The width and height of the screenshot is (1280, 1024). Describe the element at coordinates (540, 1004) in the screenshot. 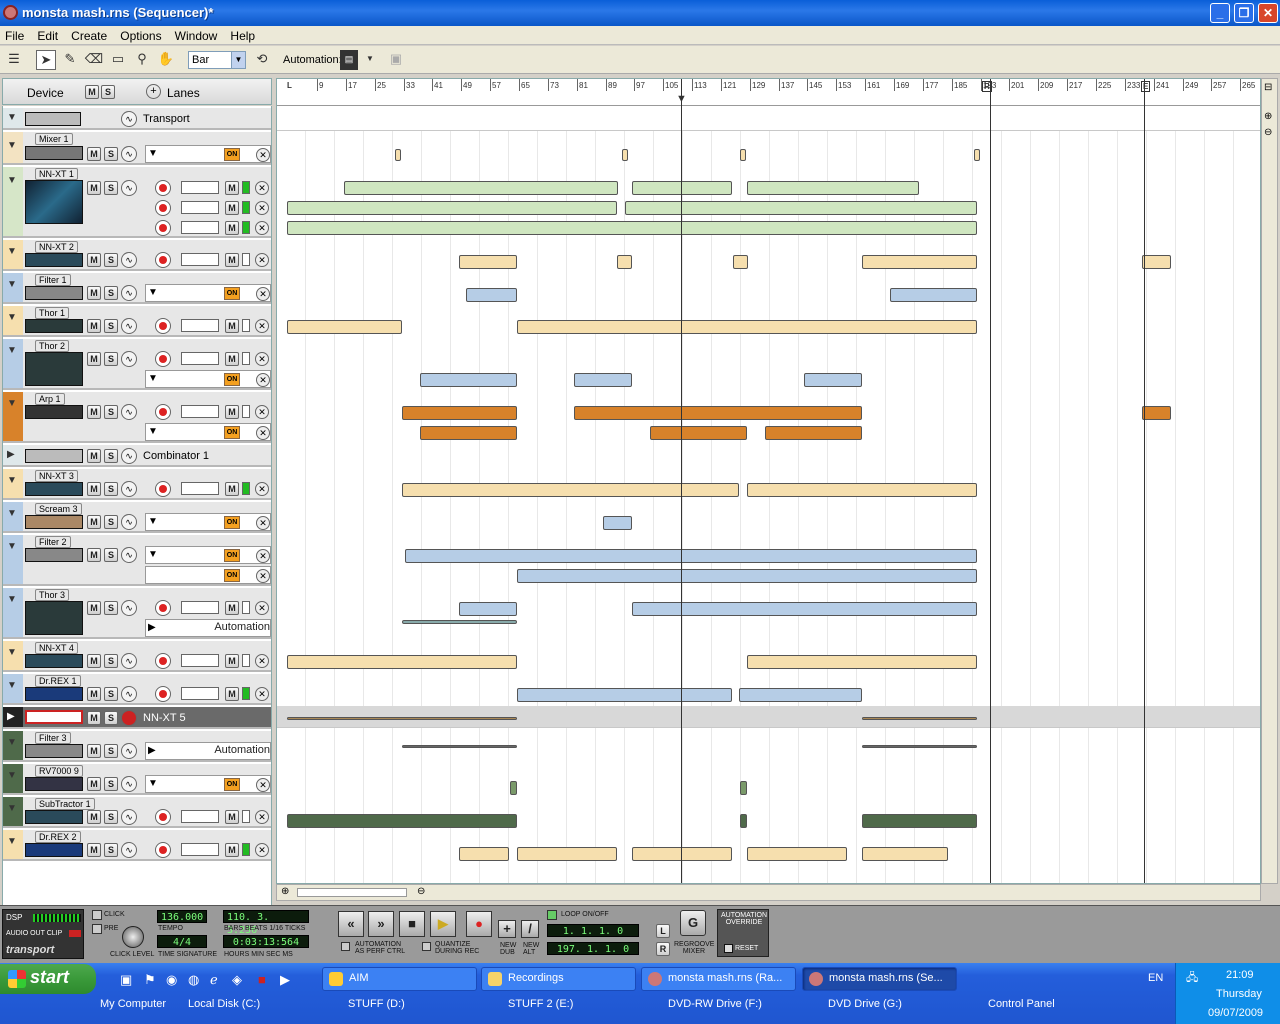

I see `quicklink-stuff-2-e: STUFF 2 (E:)` at that location.